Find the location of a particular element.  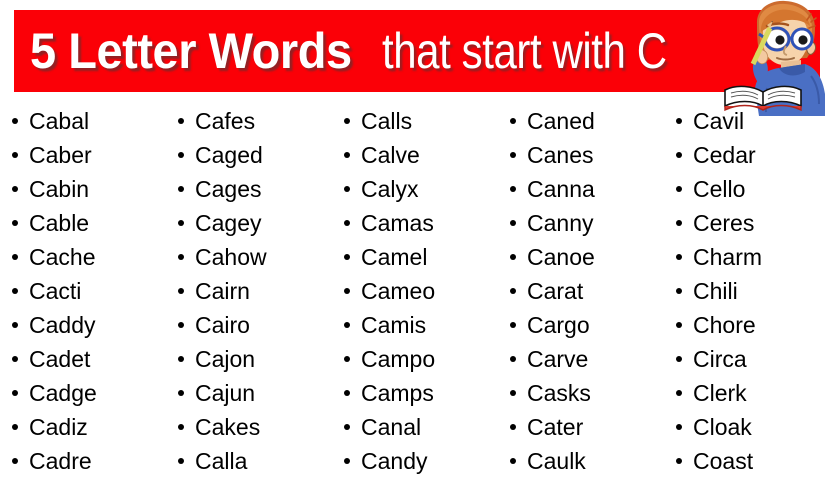

list-item: Cajun is located at coordinates (261, 393).